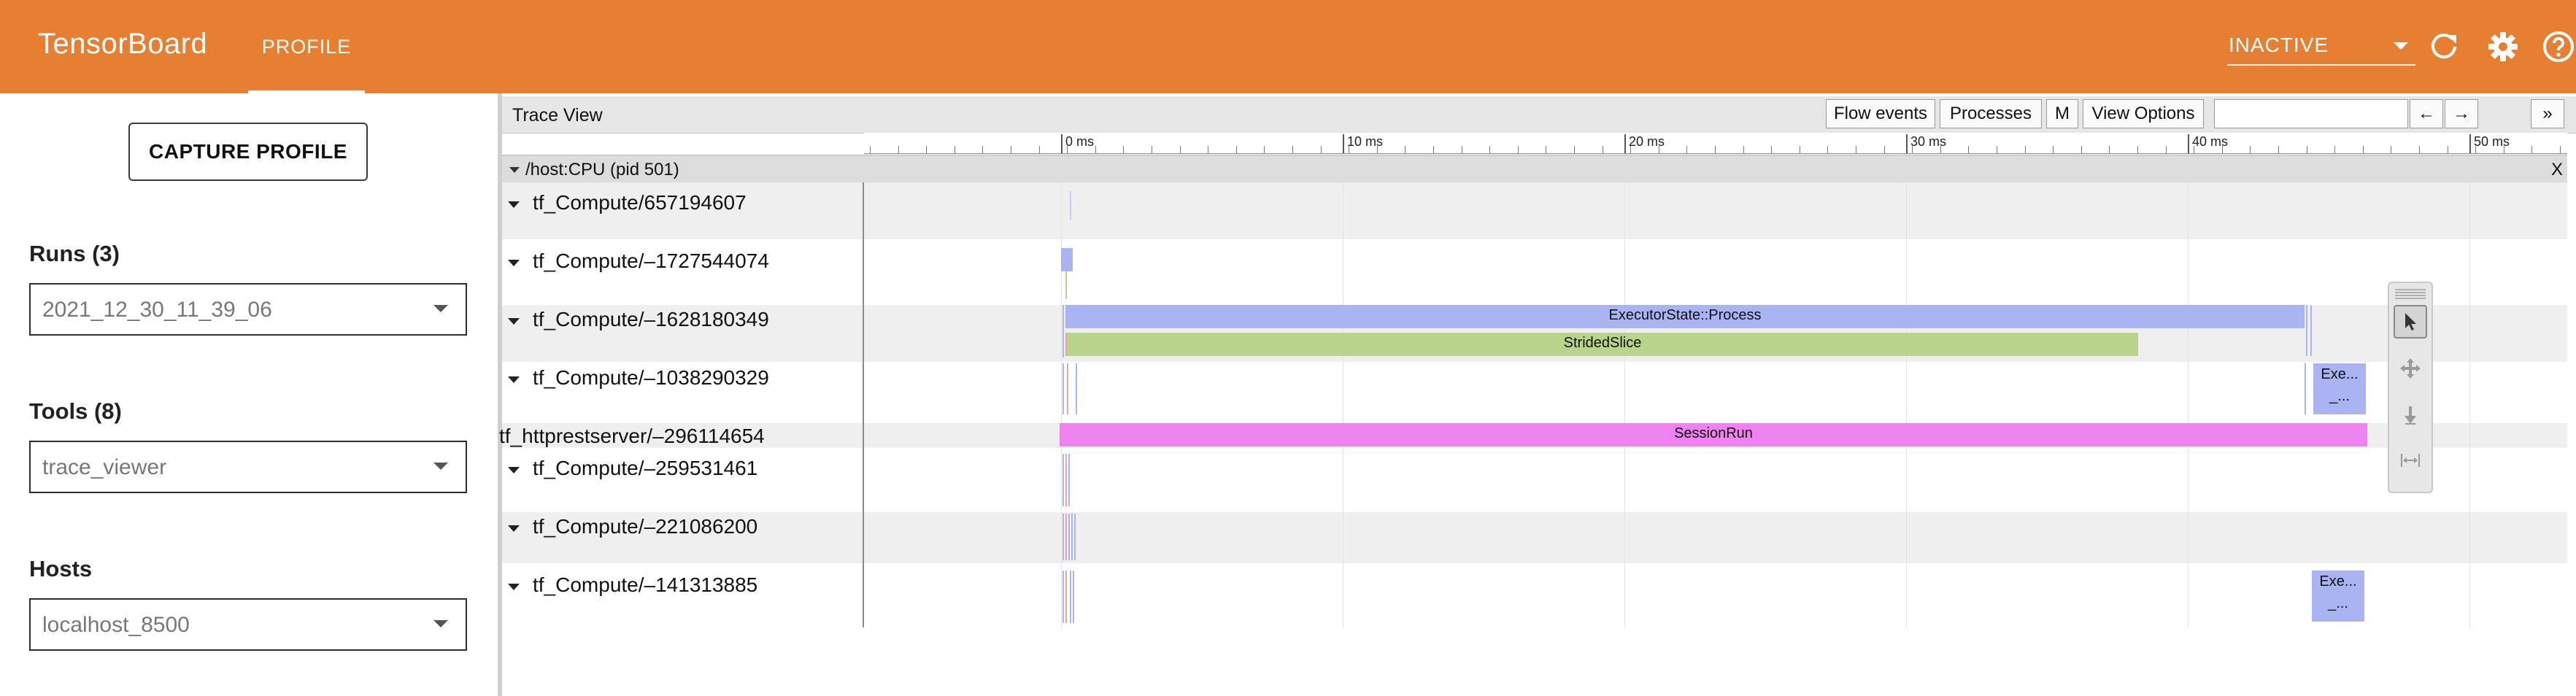  What do you see at coordinates (1713, 434) in the screenshot?
I see `session-run-slice: SessionRun` at bounding box center [1713, 434].